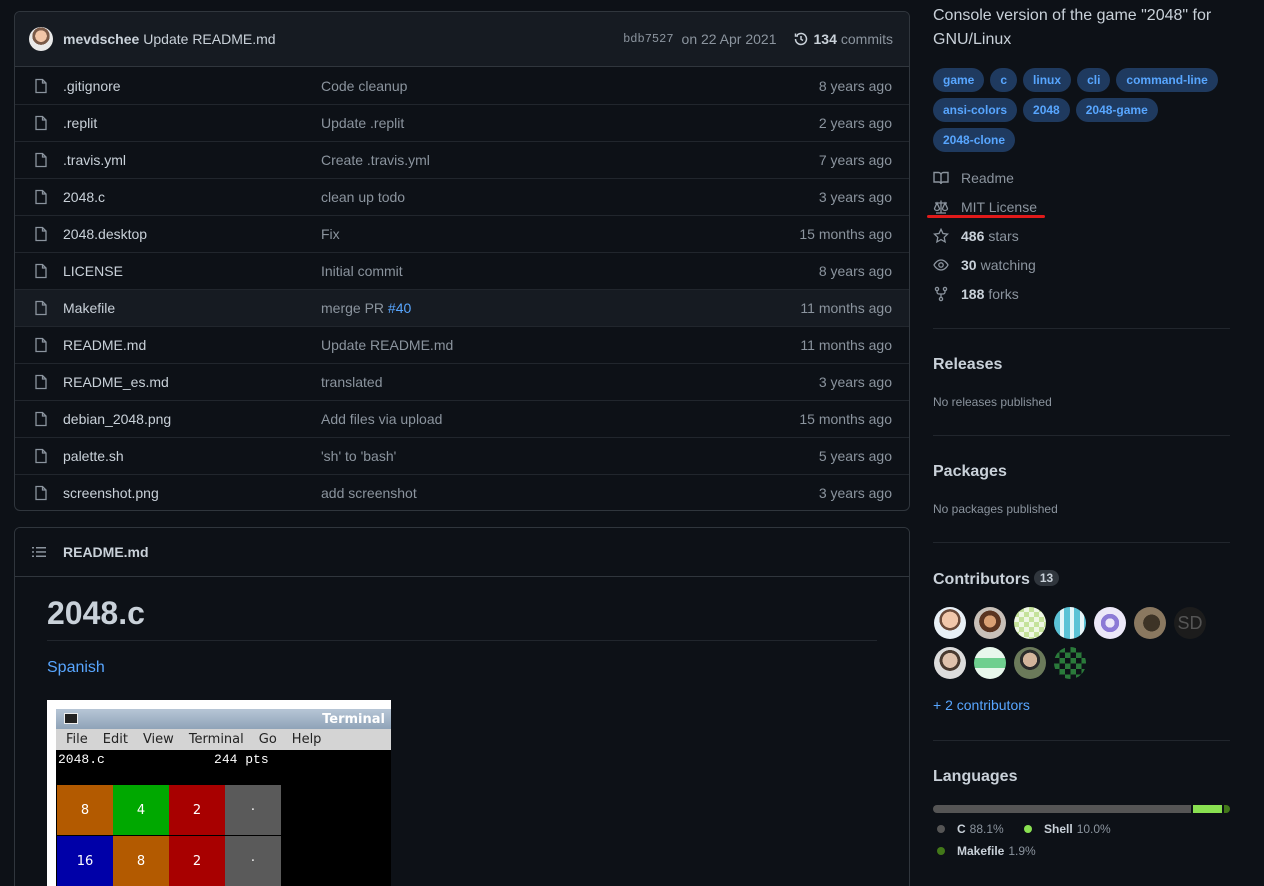 The height and width of the screenshot is (886, 1264). Describe the element at coordinates (399, 308) in the screenshot. I see `pull-request-link: #40` at that location.